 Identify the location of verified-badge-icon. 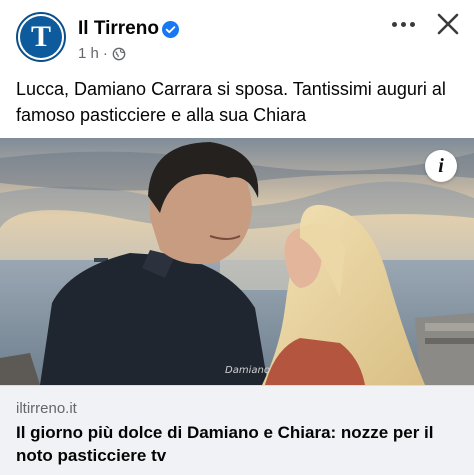
(170, 29).